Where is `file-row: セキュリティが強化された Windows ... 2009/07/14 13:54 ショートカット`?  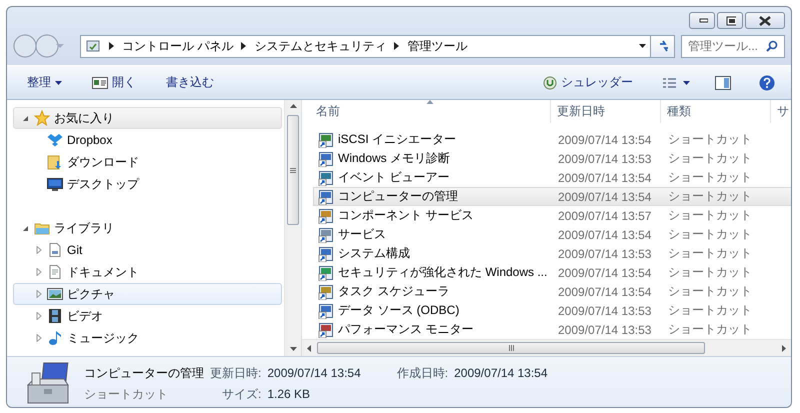 file-row: セキュリティが強化された Windows ... 2009/07/14 13:54 ショートカット is located at coordinates (552, 272).